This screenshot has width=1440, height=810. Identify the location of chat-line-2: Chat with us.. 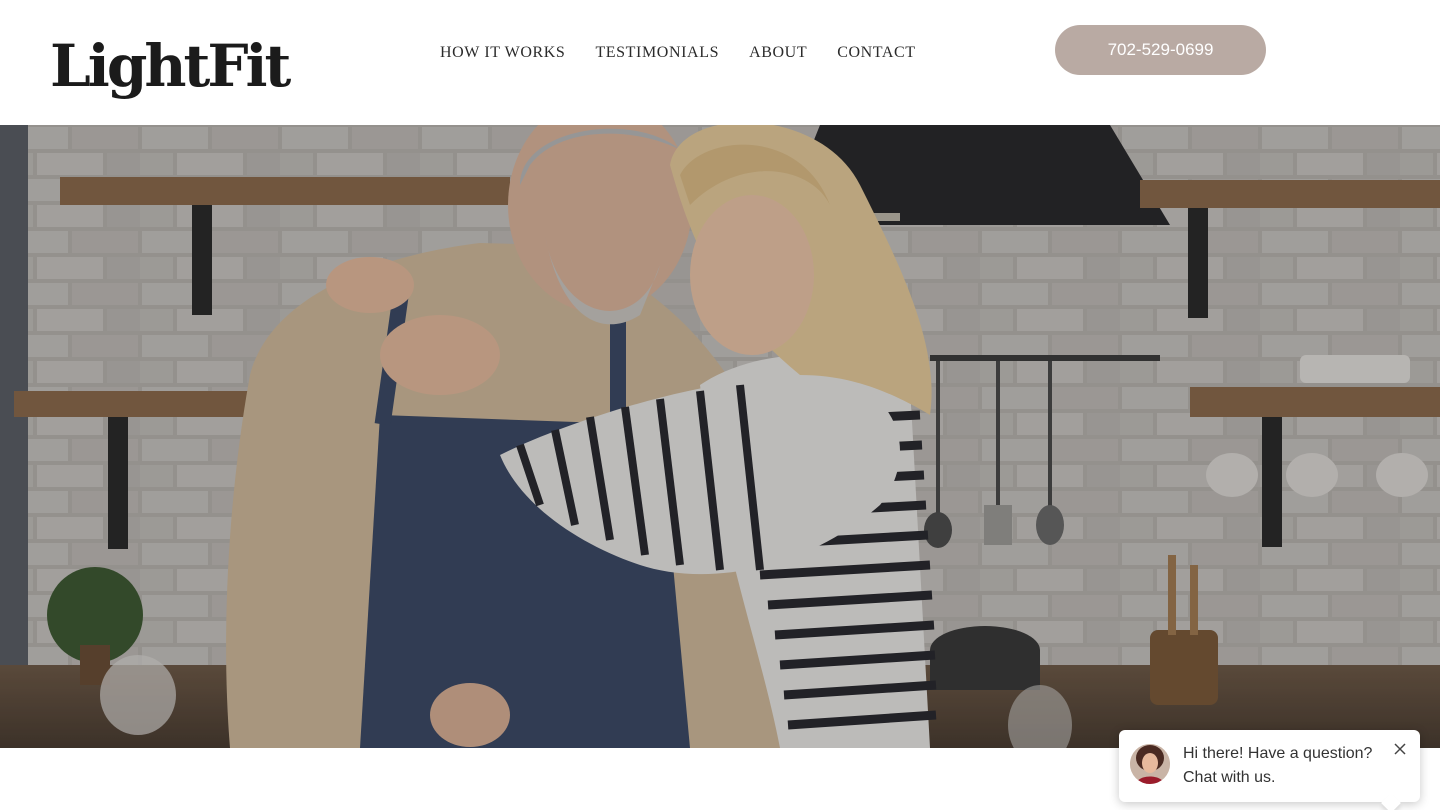
(1229, 777).